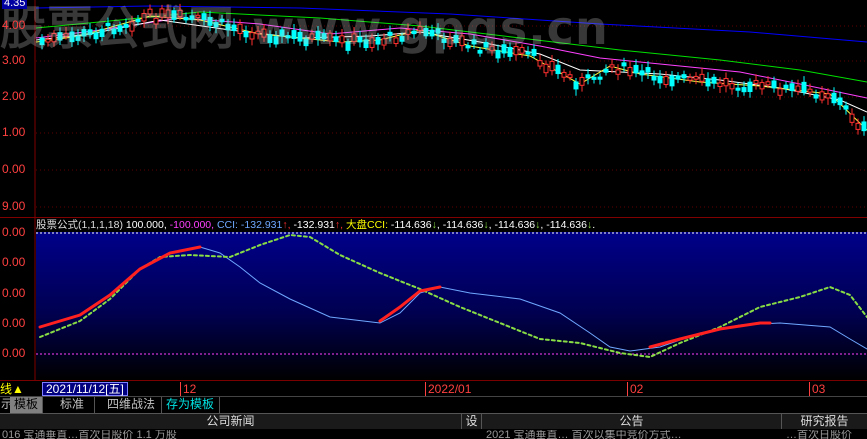 The image size is (867, 439). I want to click on legend-dapan-label: 大盘CCI:, so click(366, 225).